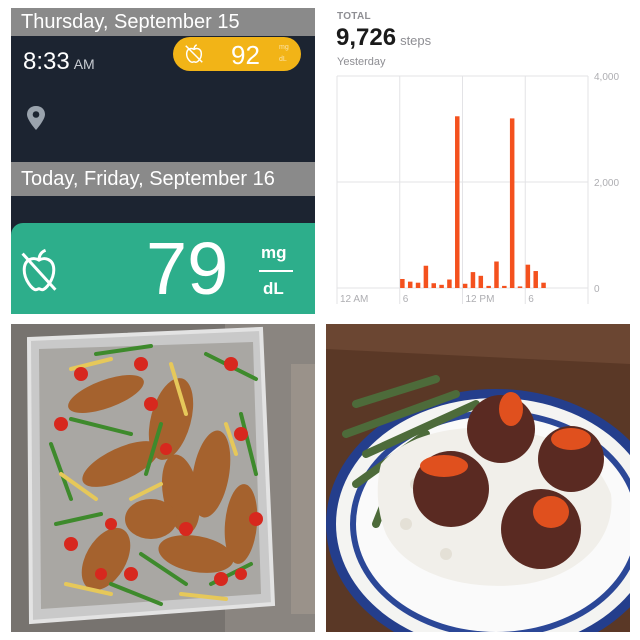 This screenshot has width=640, height=640. I want to click on day-header-thursday: Thursday, September 15, so click(163, 22).